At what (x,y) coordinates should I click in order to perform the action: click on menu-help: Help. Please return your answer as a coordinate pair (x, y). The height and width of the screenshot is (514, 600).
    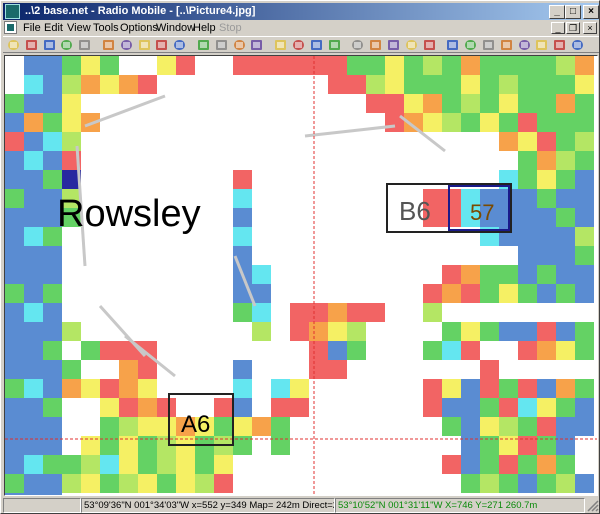
    Looking at the image, I should click on (204, 28).